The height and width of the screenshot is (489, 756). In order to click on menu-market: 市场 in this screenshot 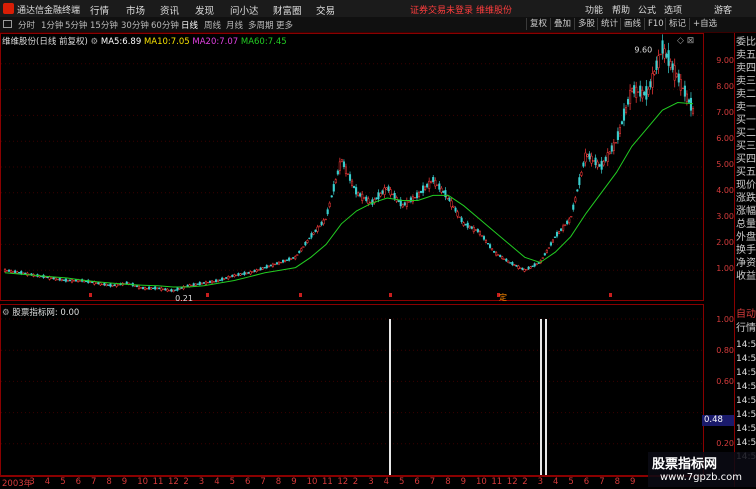, I will do `click(135, 10)`.